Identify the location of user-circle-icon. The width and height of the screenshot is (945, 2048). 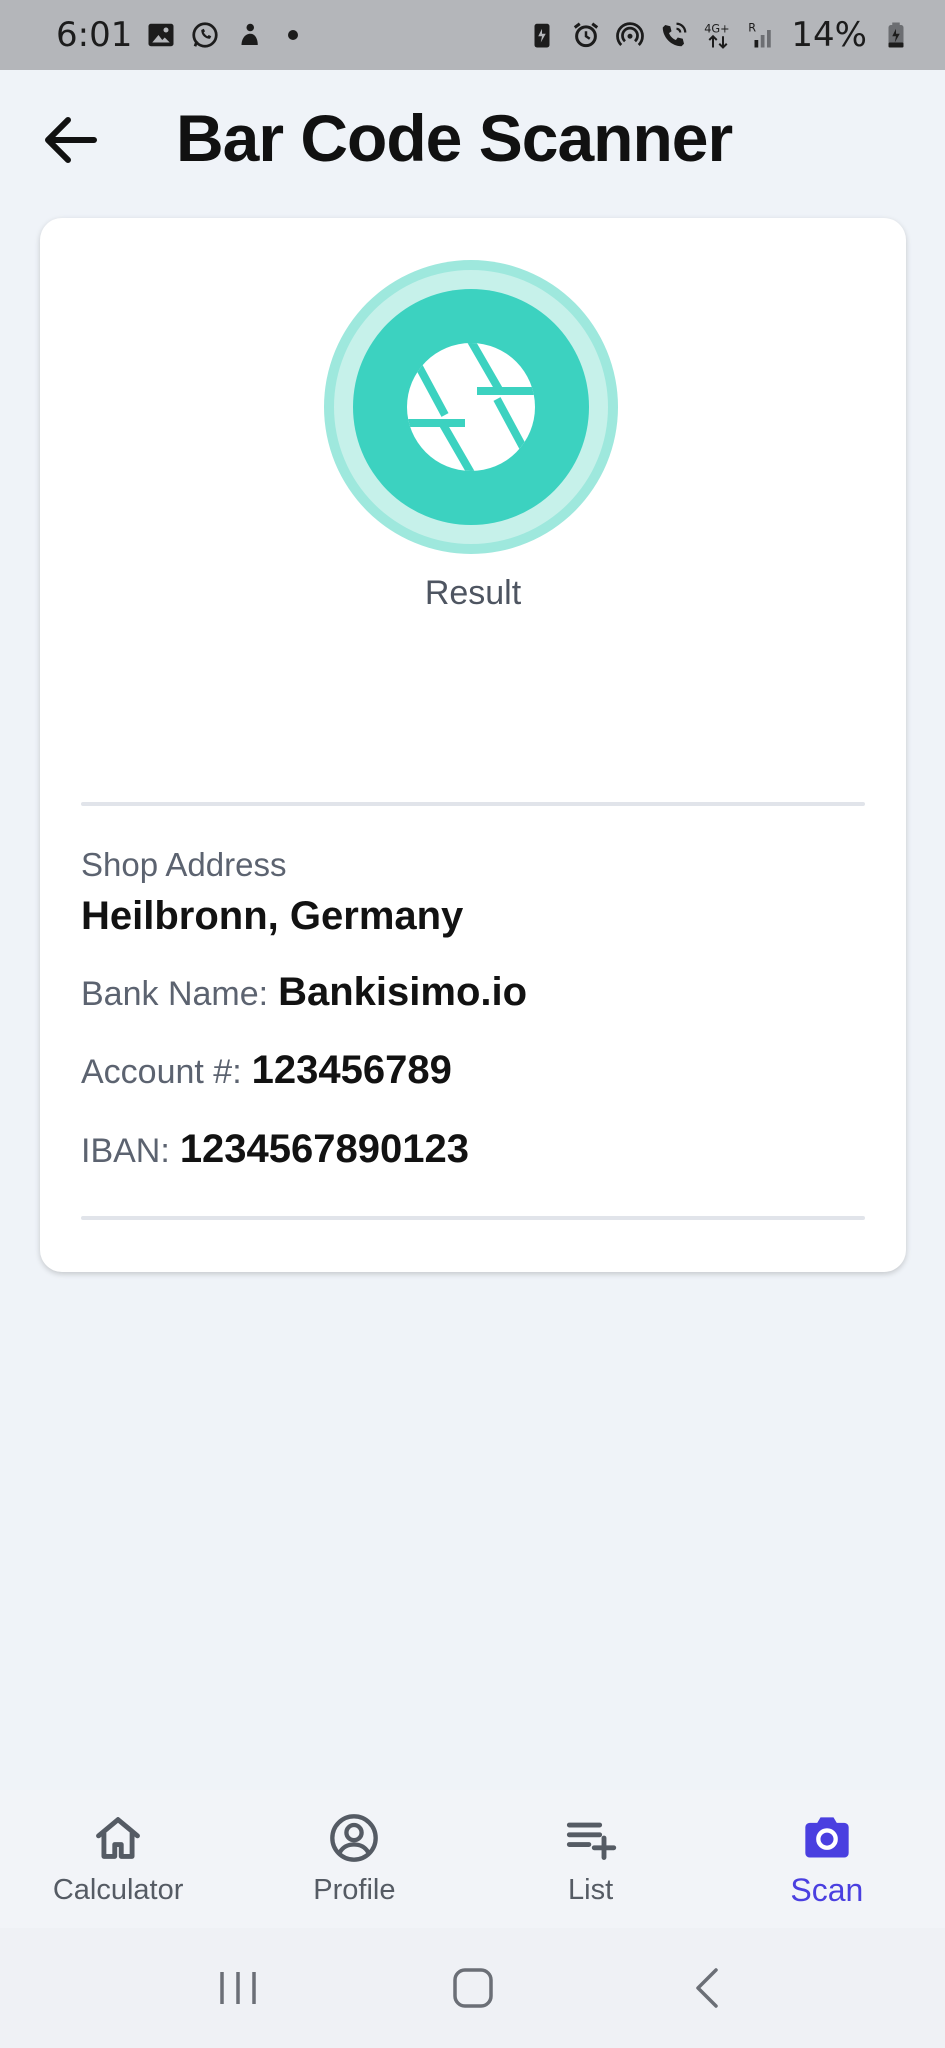
(354, 1838).